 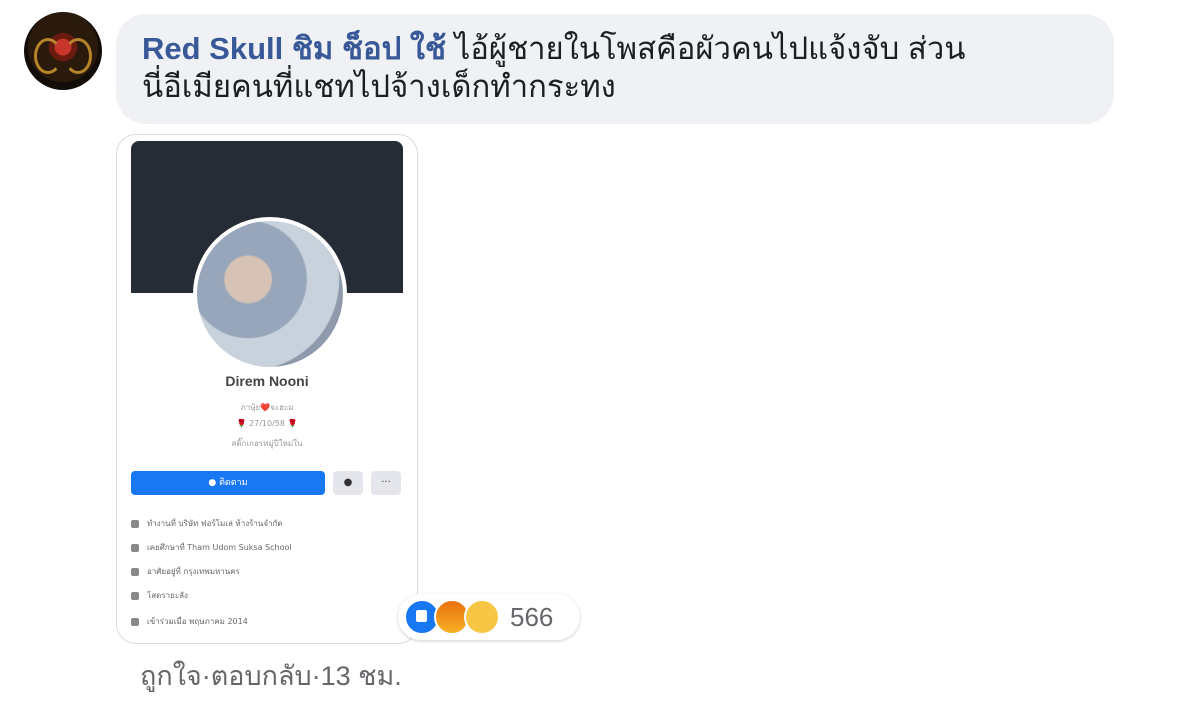 I want to click on school-icon, so click(x=135, y=547).